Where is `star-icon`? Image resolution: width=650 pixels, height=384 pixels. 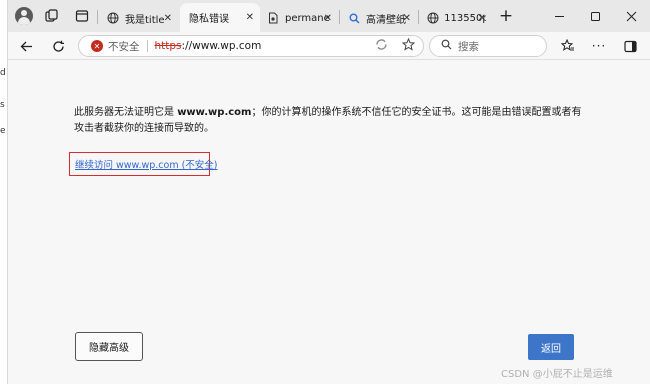 star-icon is located at coordinates (408, 44).